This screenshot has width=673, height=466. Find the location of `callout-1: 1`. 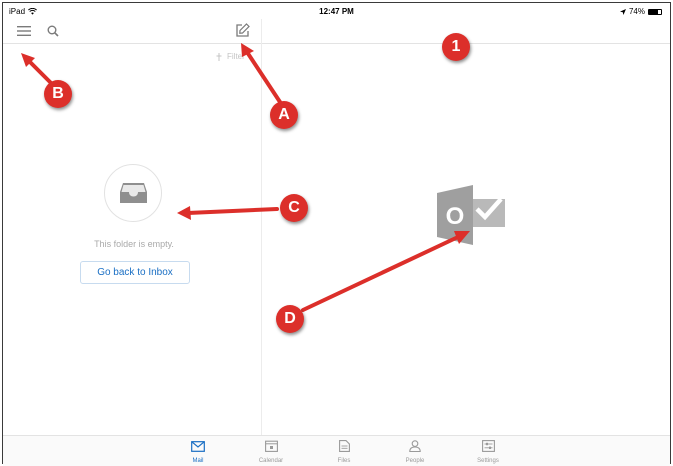

callout-1: 1 is located at coordinates (456, 47).